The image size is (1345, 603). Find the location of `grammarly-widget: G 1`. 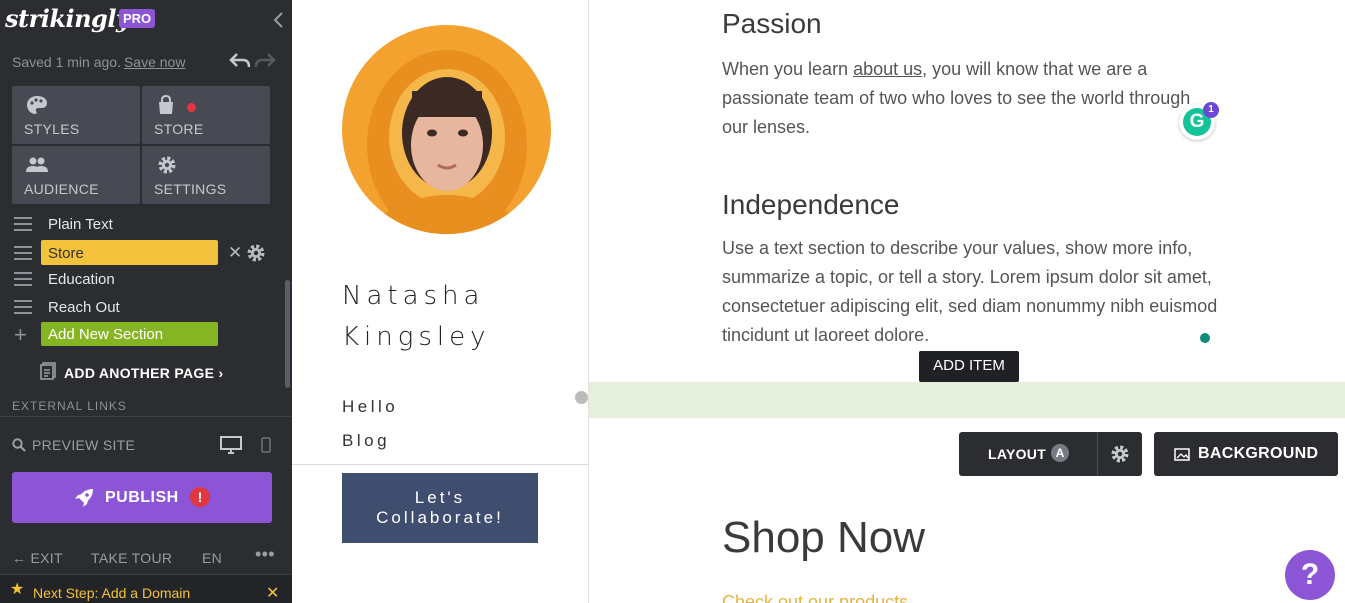

grammarly-widget: G 1 is located at coordinates (1199, 121).